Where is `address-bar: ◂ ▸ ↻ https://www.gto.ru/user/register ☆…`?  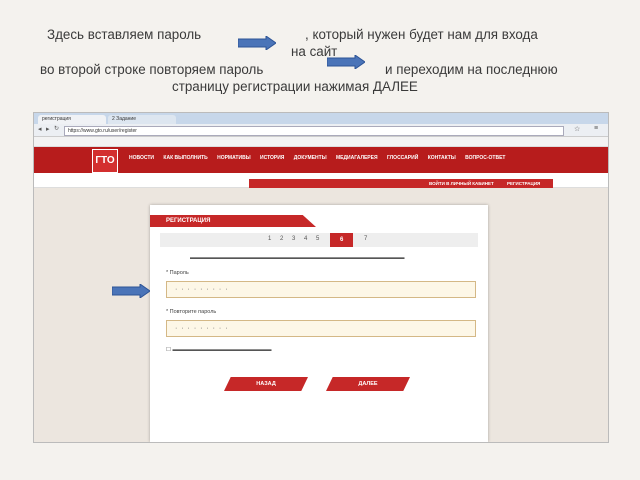
address-bar: ◂ ▸ ↻ https://www.gto.ru/user/register ☆… is located at coordinates (321, 130).